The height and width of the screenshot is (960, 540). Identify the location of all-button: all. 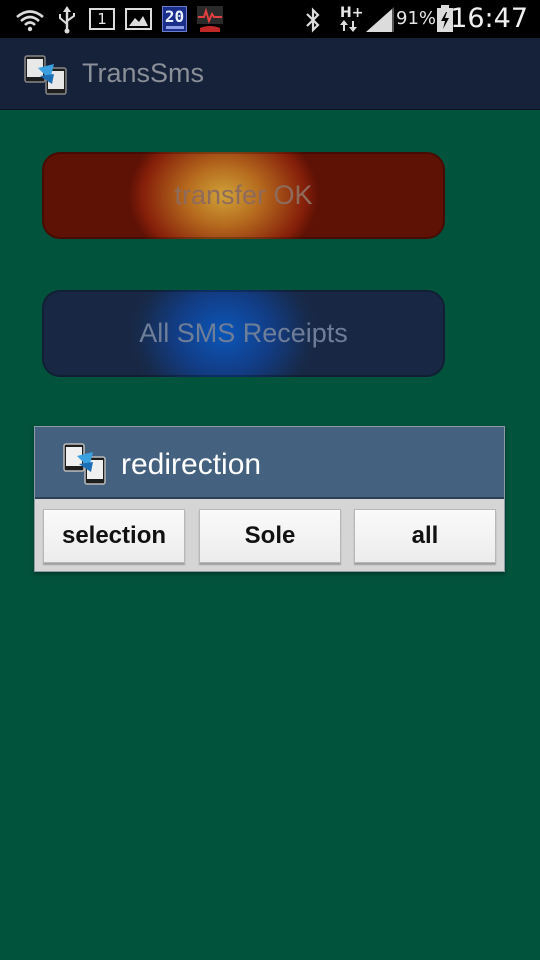
(425, 536).